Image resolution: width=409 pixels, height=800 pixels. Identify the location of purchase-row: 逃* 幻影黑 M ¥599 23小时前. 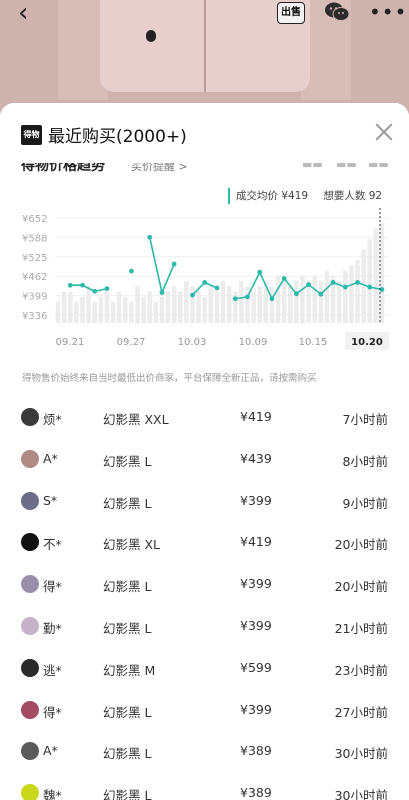
(204, 670).